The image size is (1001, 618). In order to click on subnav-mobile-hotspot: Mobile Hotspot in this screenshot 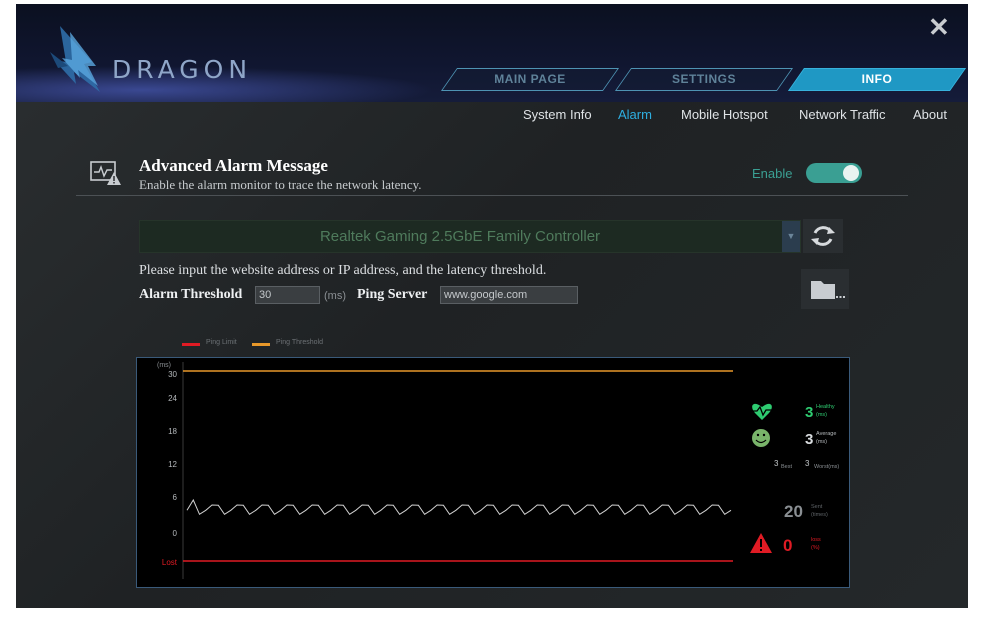, I will do `click(724, 114)`.